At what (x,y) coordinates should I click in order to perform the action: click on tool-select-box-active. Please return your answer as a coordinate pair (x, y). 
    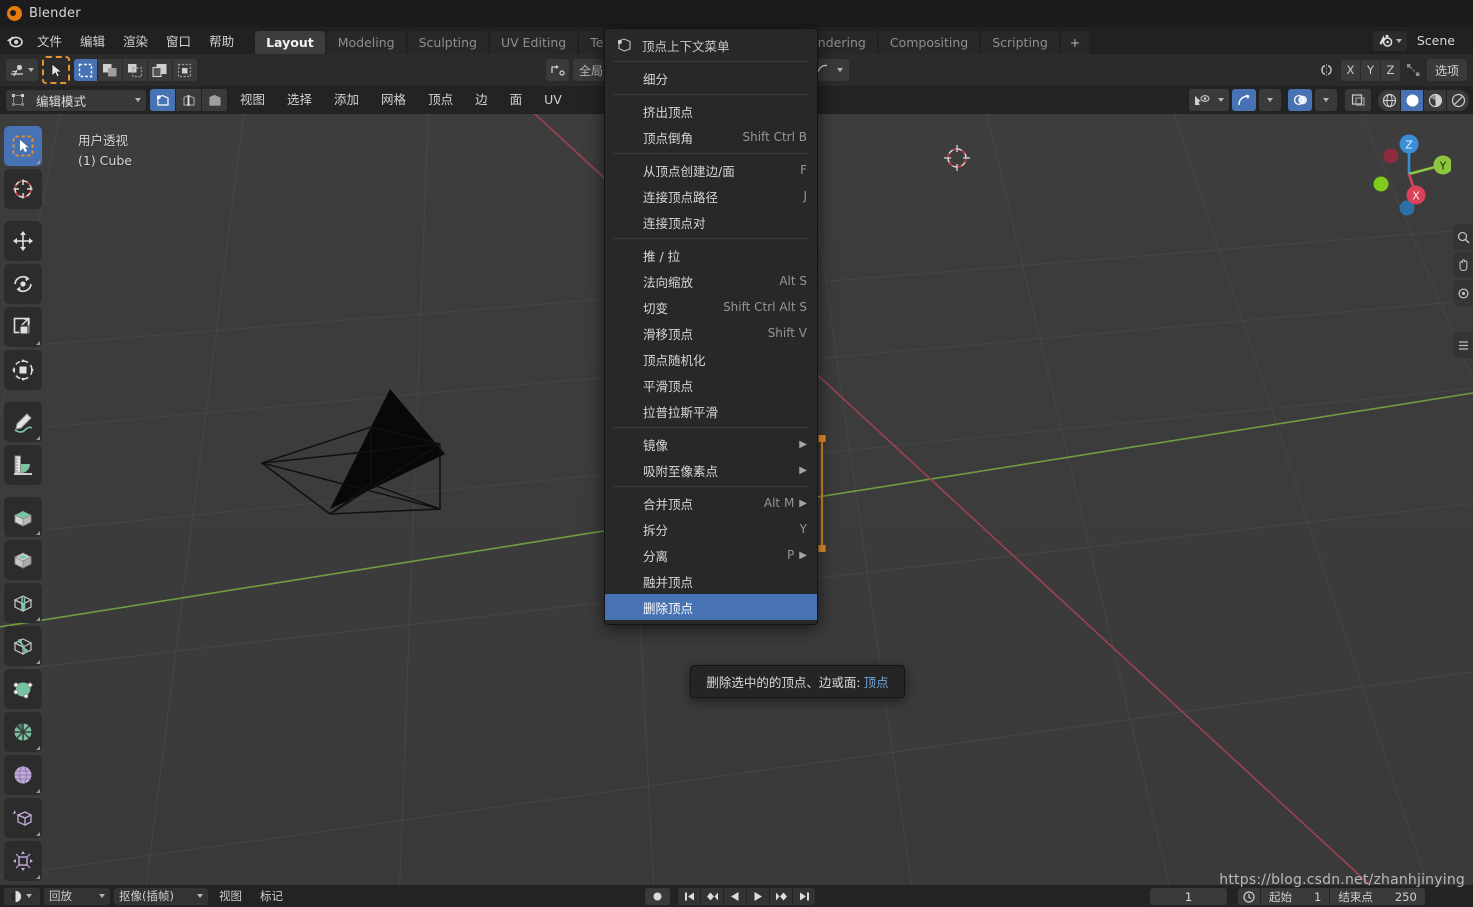
    Looking at the image, I should click on (56, 70).